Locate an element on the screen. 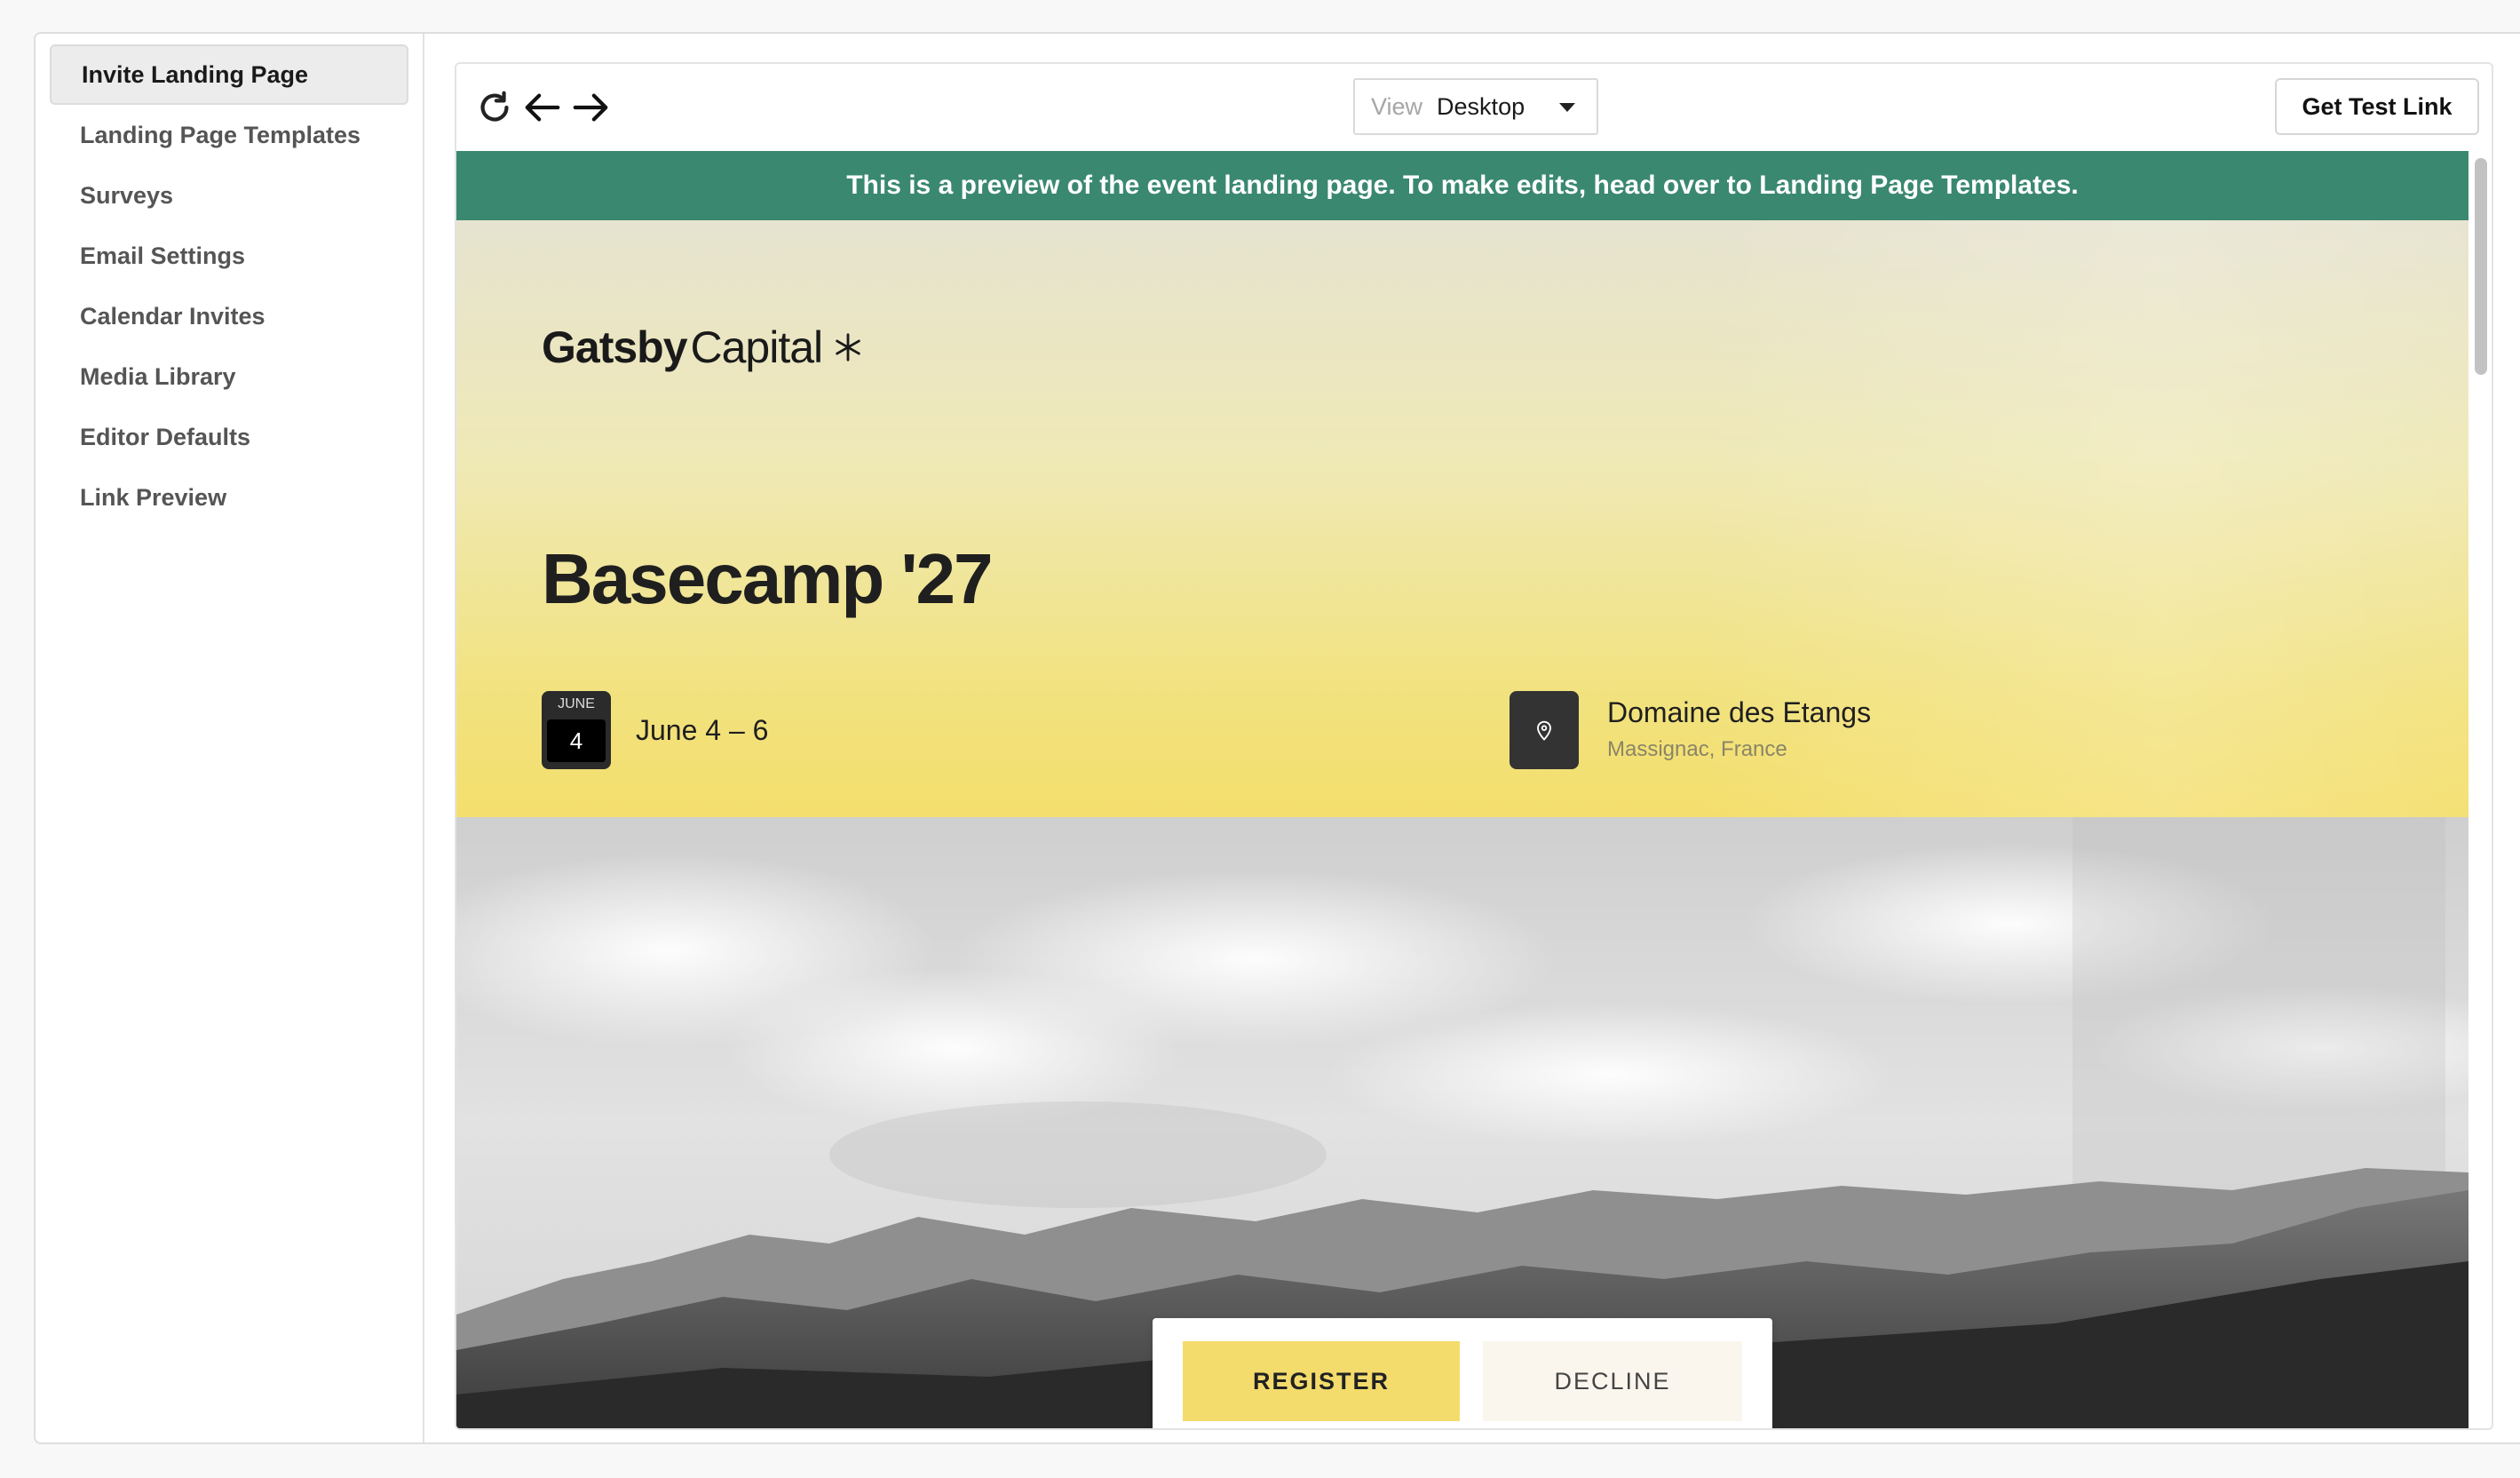 Image resolution: width=2520 pixels, height=1478 pixels. sidebar-item-label: Invite Landing Page is located at coordinates (195, 74).